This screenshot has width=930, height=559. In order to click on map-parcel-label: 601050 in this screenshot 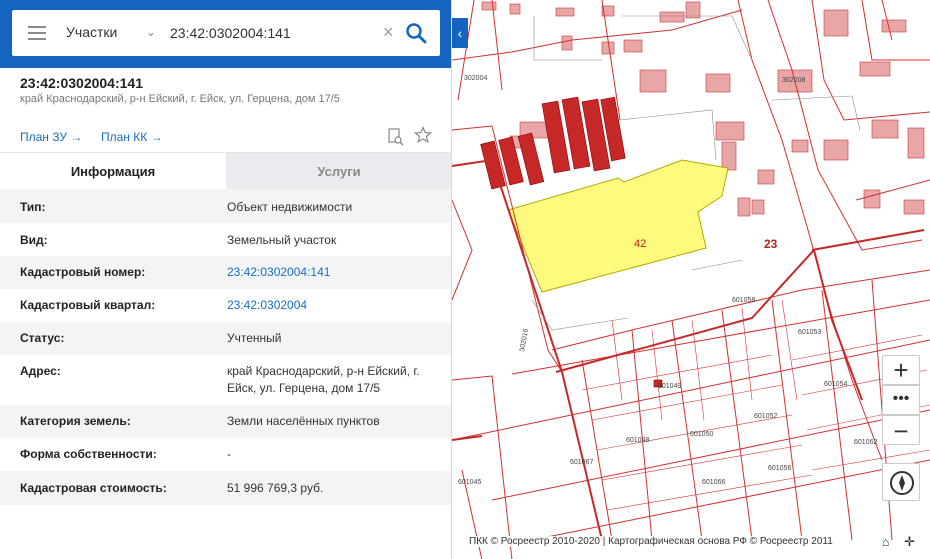, I will do `click(701, 434)`.